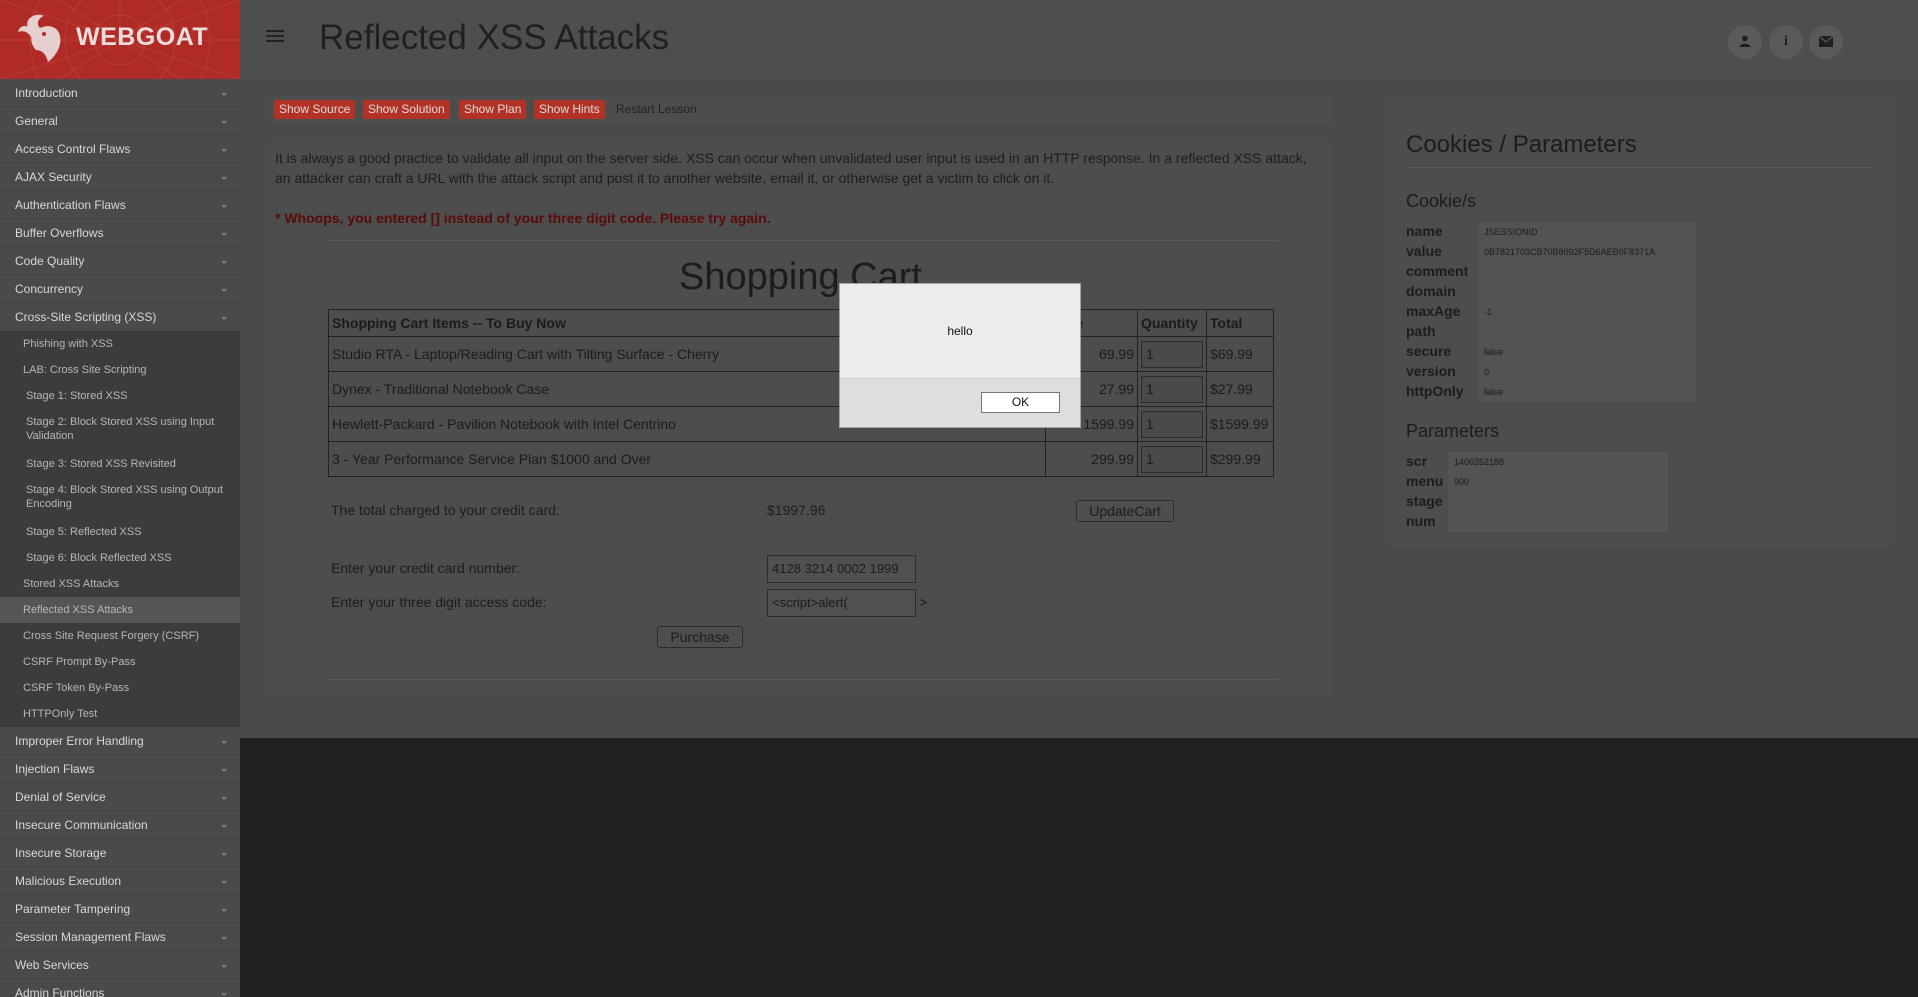  Describe the element at coordinates (120, 121) in the screenshot. I see `sidebar-item-general: General ›` at that location.